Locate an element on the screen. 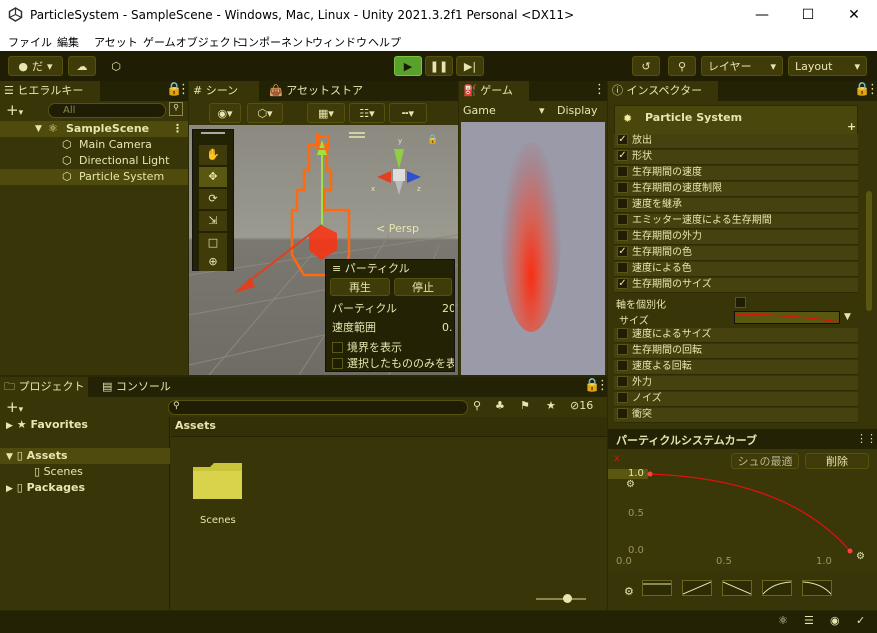 The height and width of the screenshot is (633, 877). cloud-button: ☁ is located at coordinates (82, 66).